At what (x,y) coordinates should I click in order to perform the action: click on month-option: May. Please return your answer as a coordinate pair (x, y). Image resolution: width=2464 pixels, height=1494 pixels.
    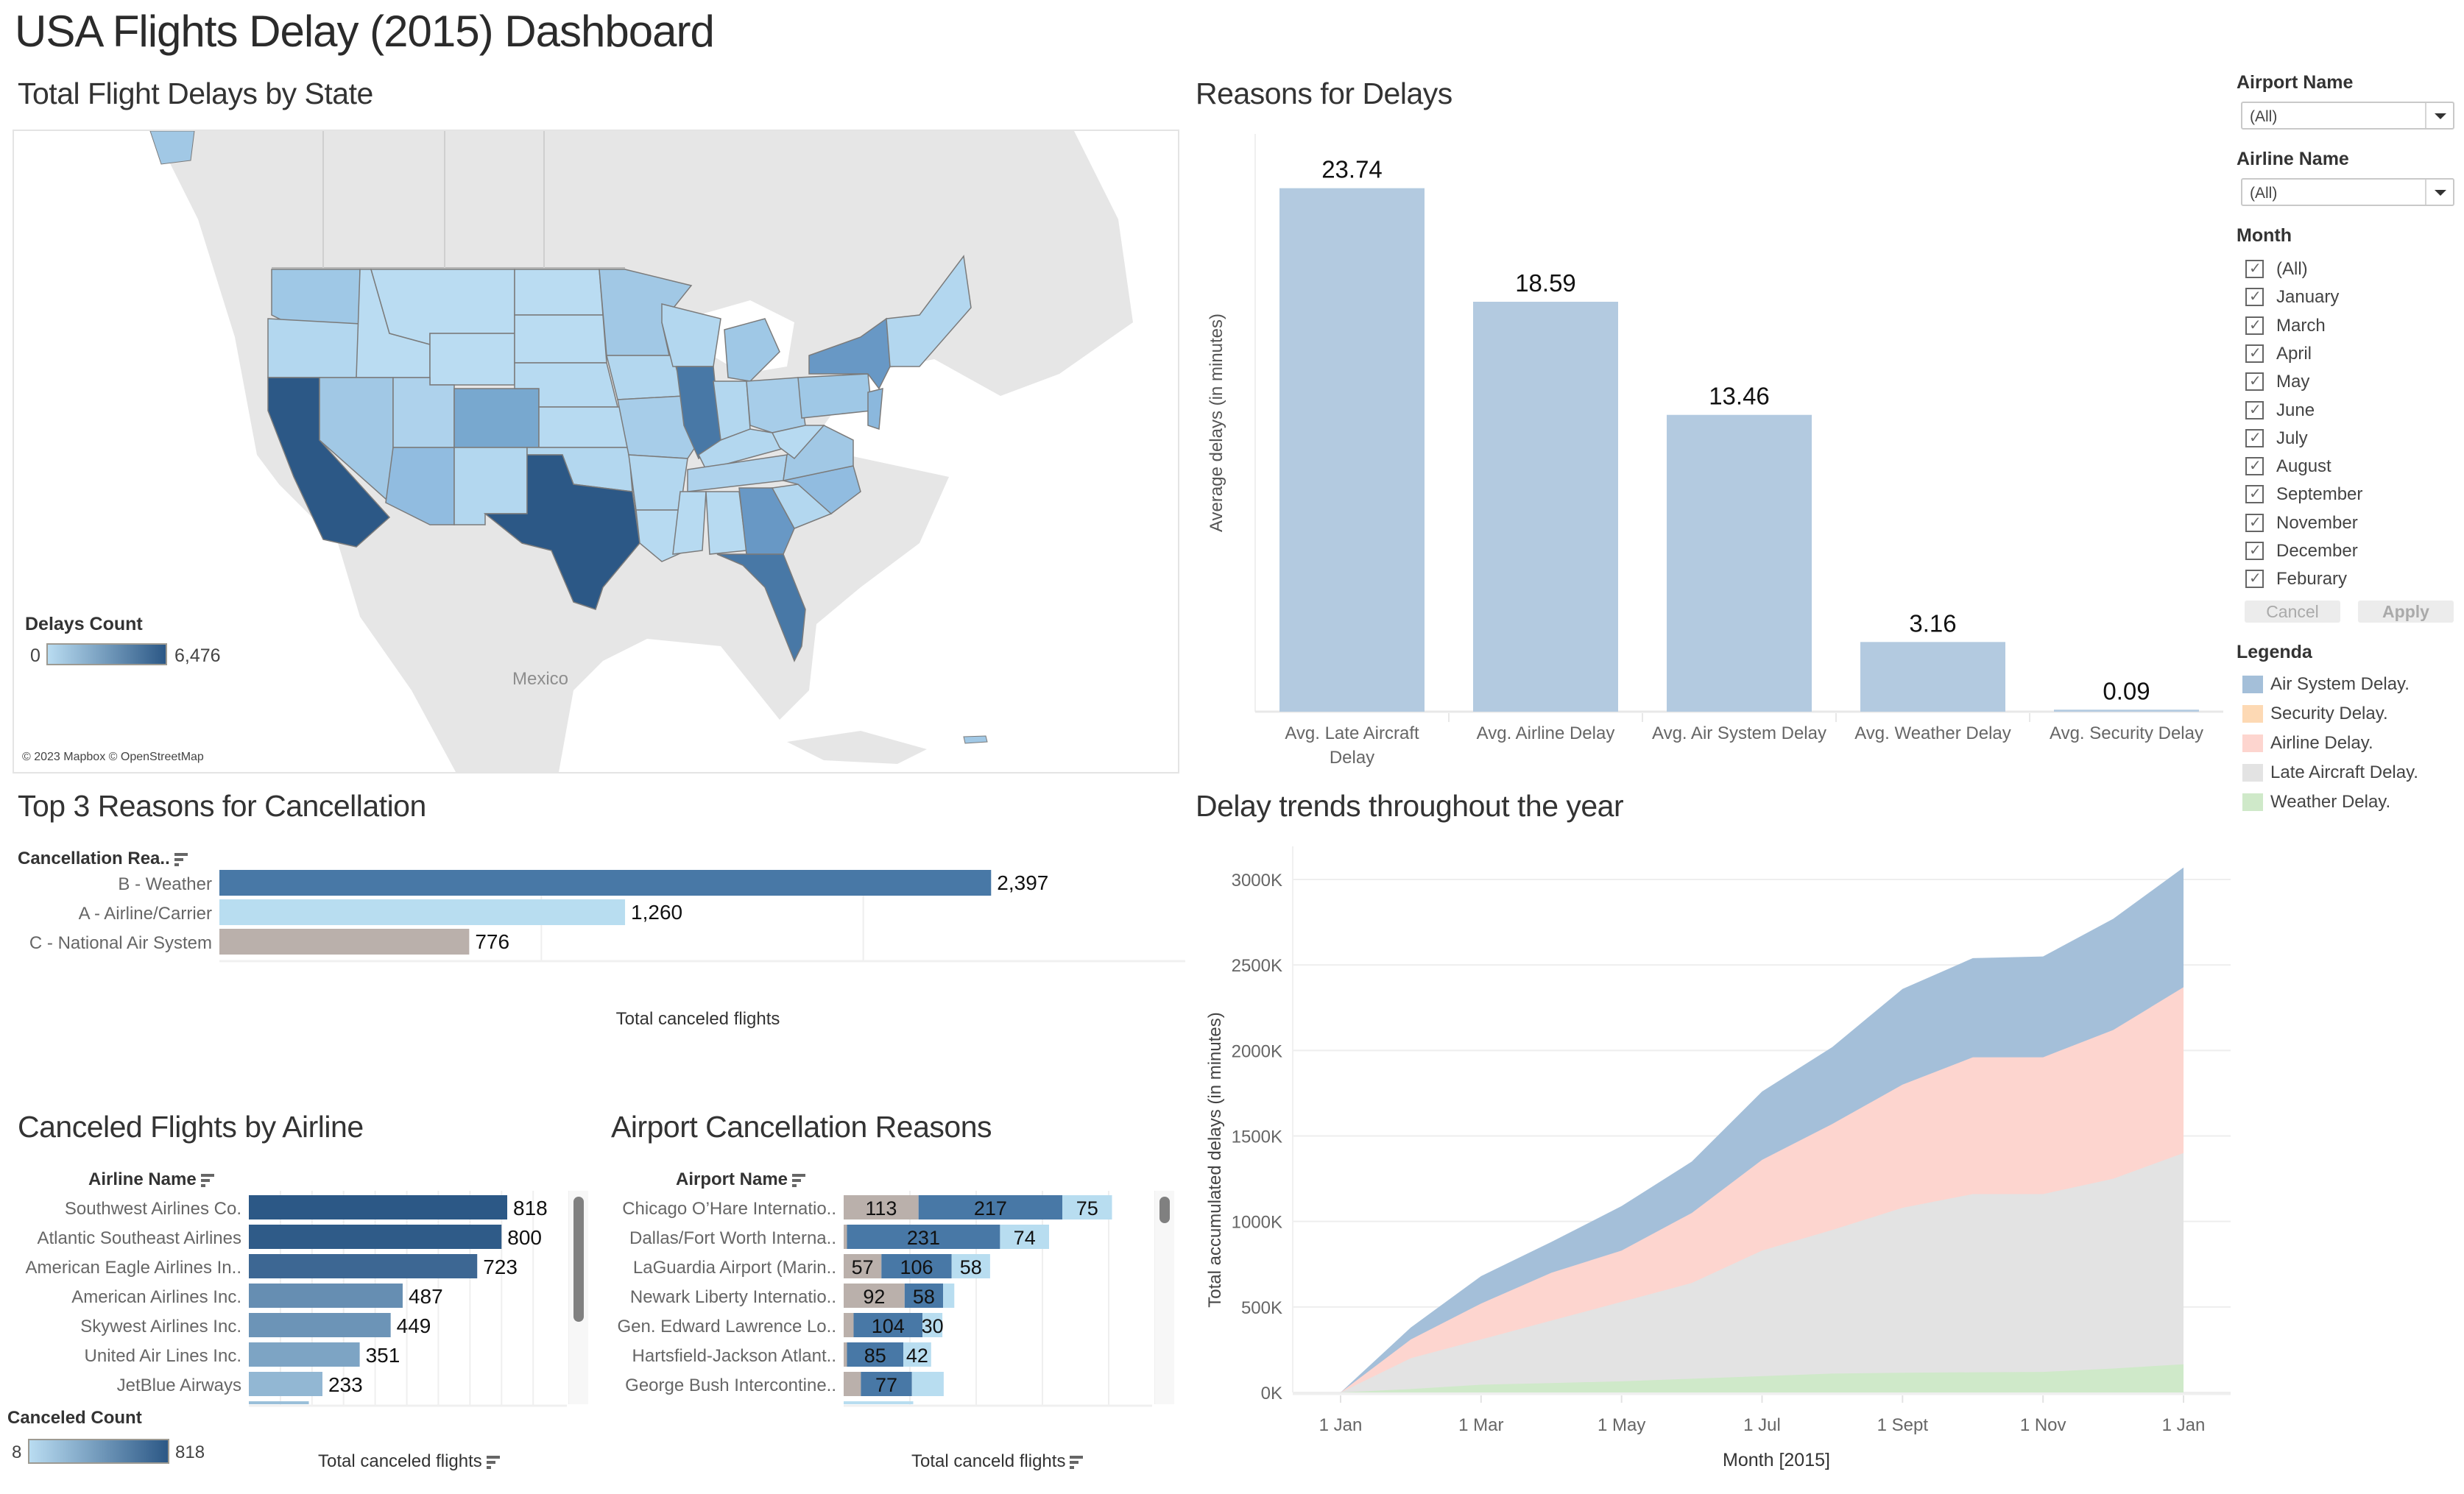
    Looking at the image, I should click on (2341, 383).